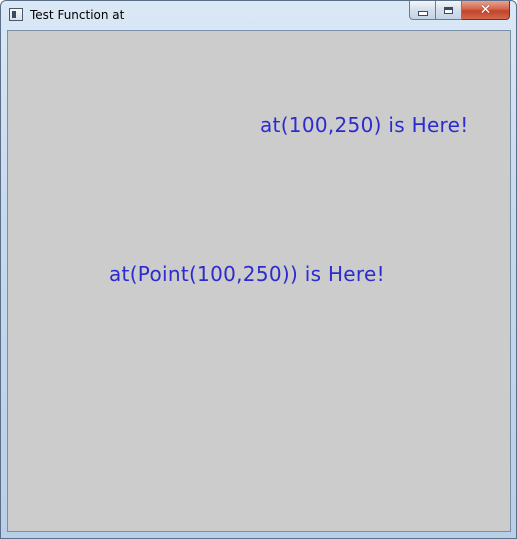 The width and height of the screenshot is (517, 539). I want to click on canvas-label-at-point: at(Point(100,250)) is Here!, so click(247, 274).